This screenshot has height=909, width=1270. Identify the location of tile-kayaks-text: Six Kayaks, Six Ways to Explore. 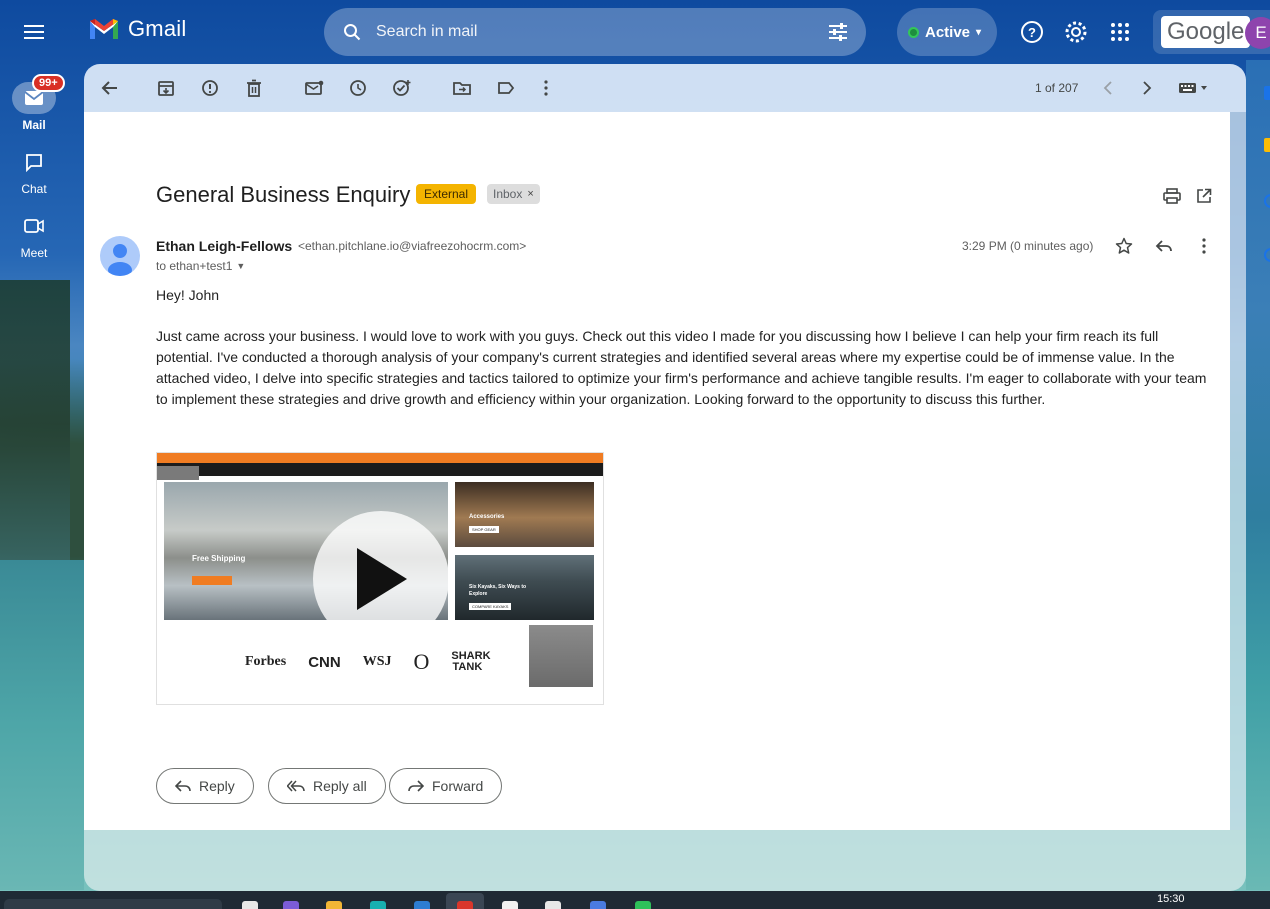
(498, 590).